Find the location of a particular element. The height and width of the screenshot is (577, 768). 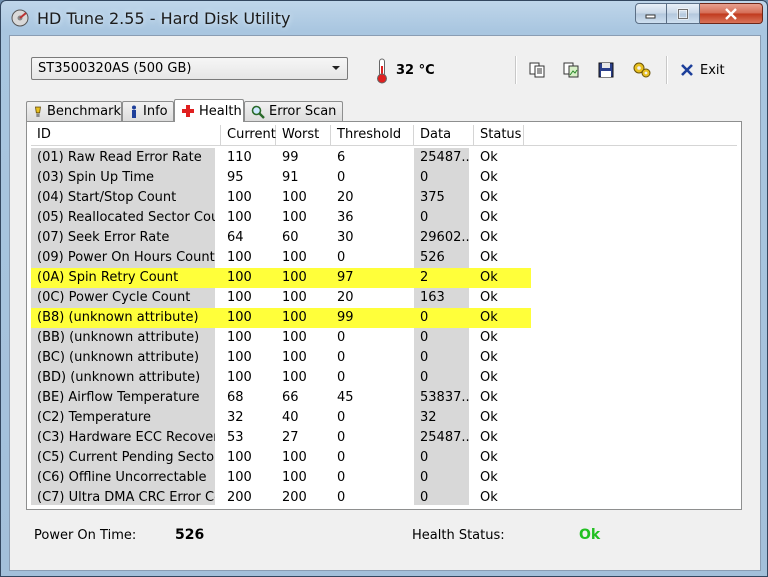

table-row: (C5) Current Pending Sector 100 100 0 0 Ok is located at coordinates (281, 458).